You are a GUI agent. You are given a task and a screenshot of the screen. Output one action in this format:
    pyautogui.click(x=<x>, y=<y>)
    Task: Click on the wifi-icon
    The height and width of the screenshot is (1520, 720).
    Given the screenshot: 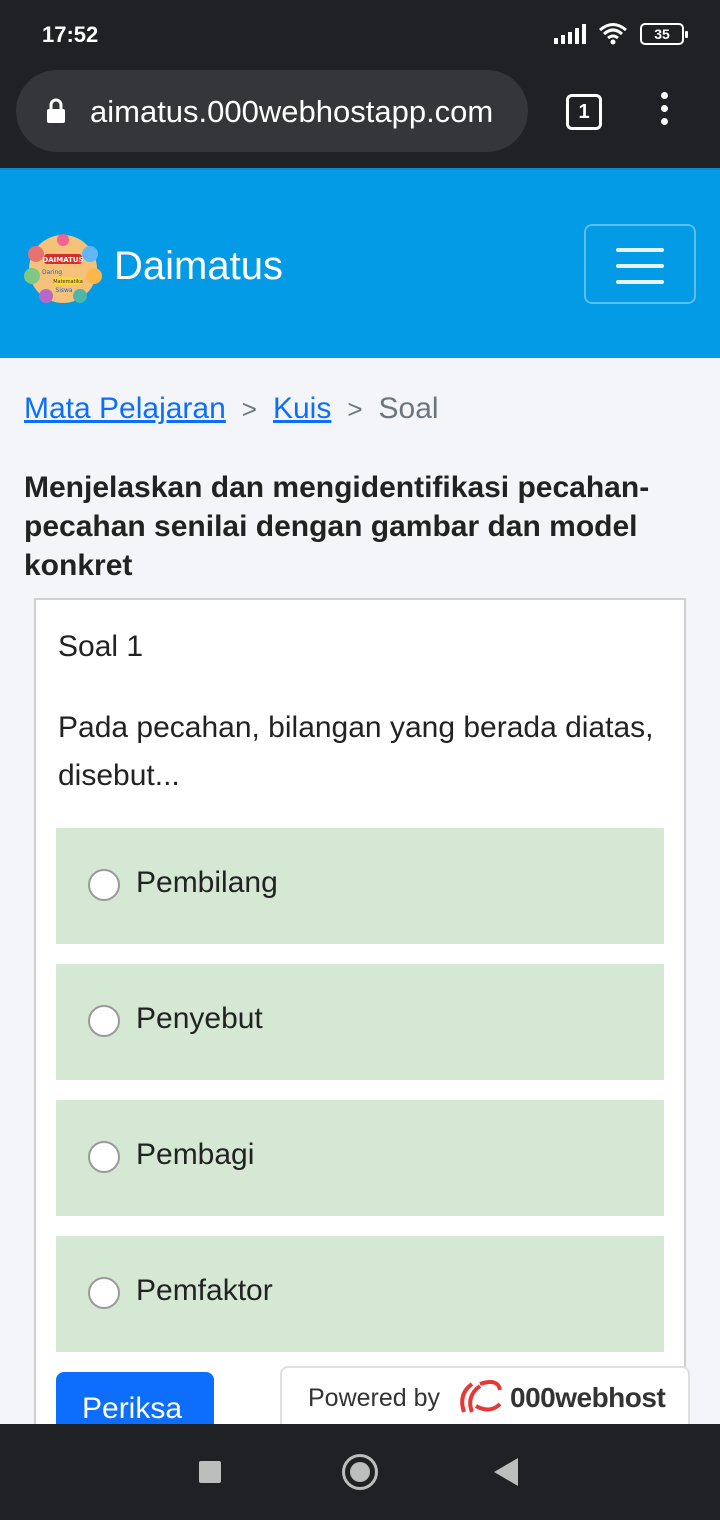 What is the action you would take?
    pyautogui.click(x=613, y=34)
    